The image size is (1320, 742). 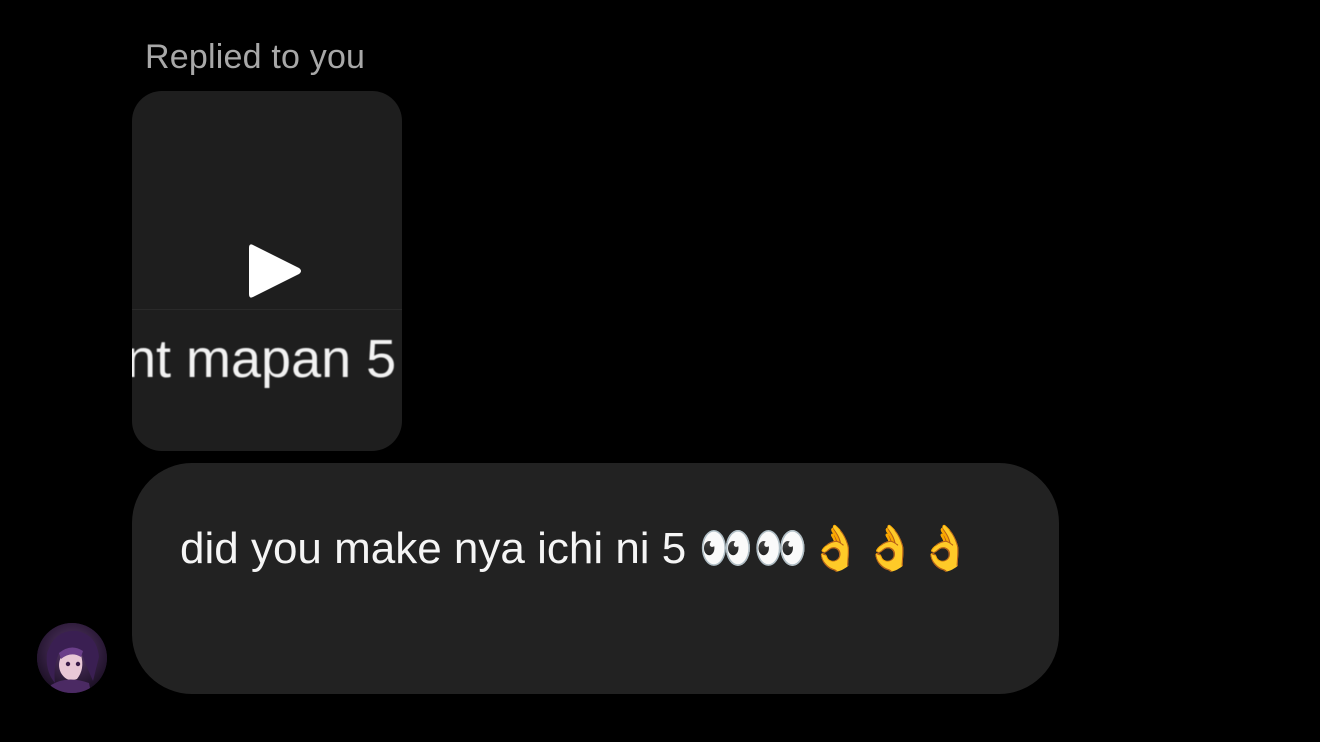 I want to click on sender-avatar, so click(x=72, y=658).